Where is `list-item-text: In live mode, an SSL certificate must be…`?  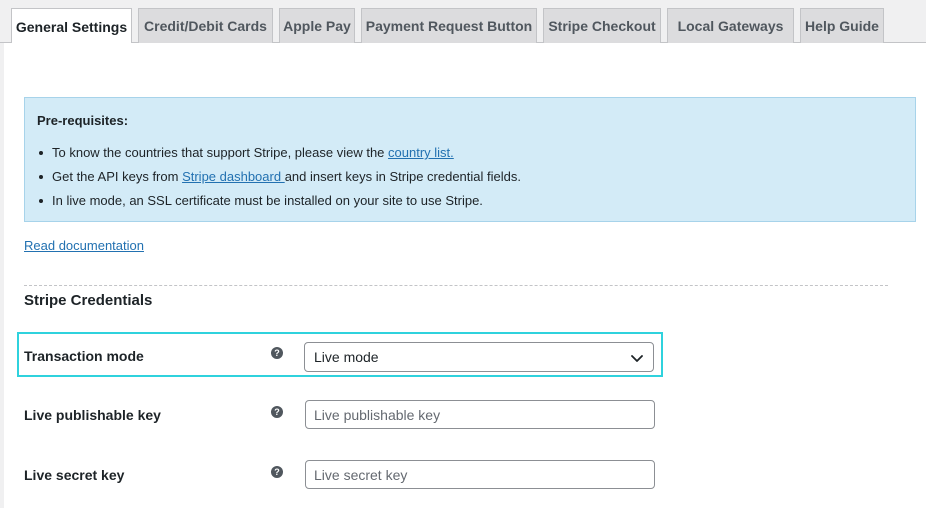 list-item-text: In live mode, an SSL certificate must be… is located at coordinates (267, 200).